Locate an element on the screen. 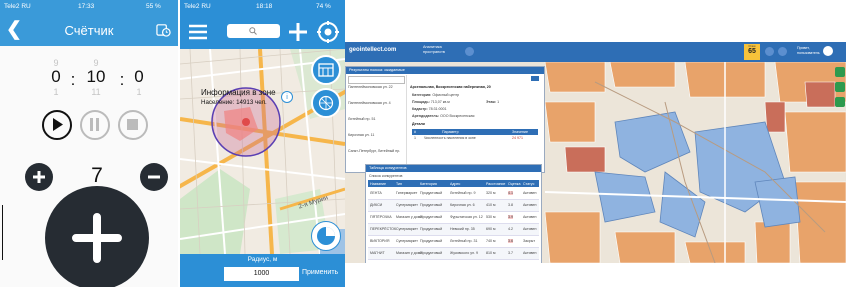 This screenshot has height=287, width=846. result-item: Пантелеймоновская ул. 22 is located at coordinates (370, 87).